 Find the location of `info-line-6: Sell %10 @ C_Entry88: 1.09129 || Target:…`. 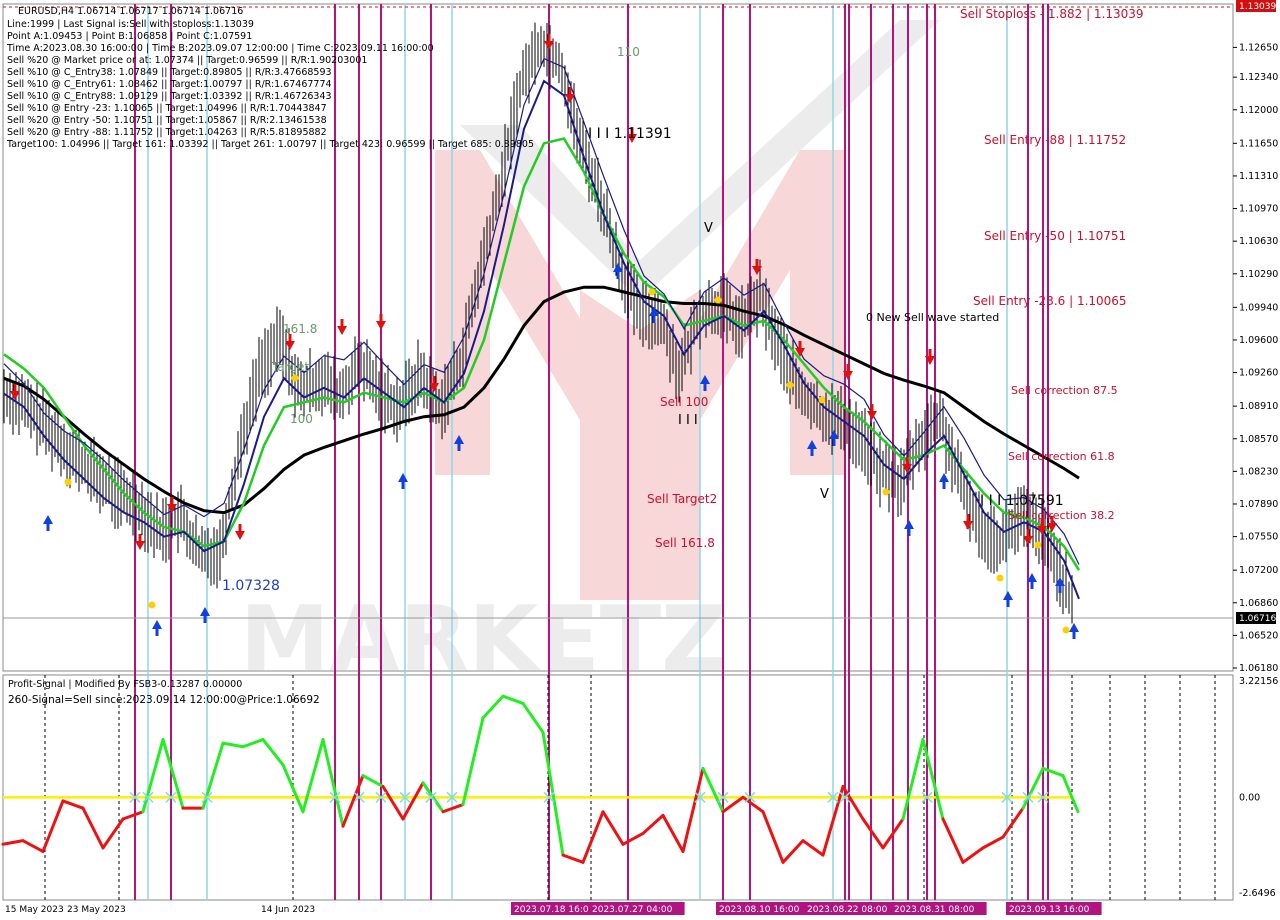

info-line-6: Sell %10 @ C_Entry88: 1.09129 || Target:… is located at coordinates (169, 96).